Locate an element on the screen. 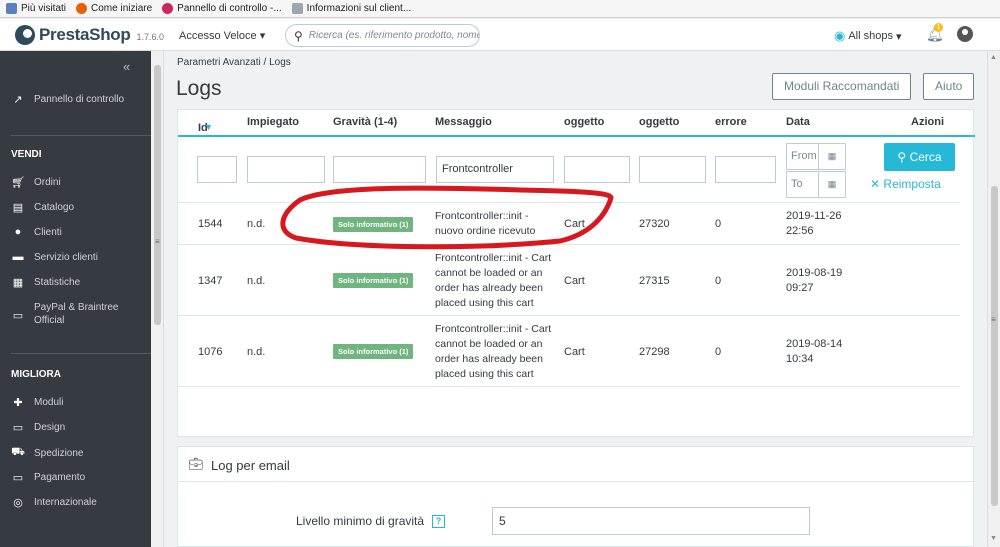 The image size is (1000, 547). col-employee: Impiegato is located at coordinates (273, 122).